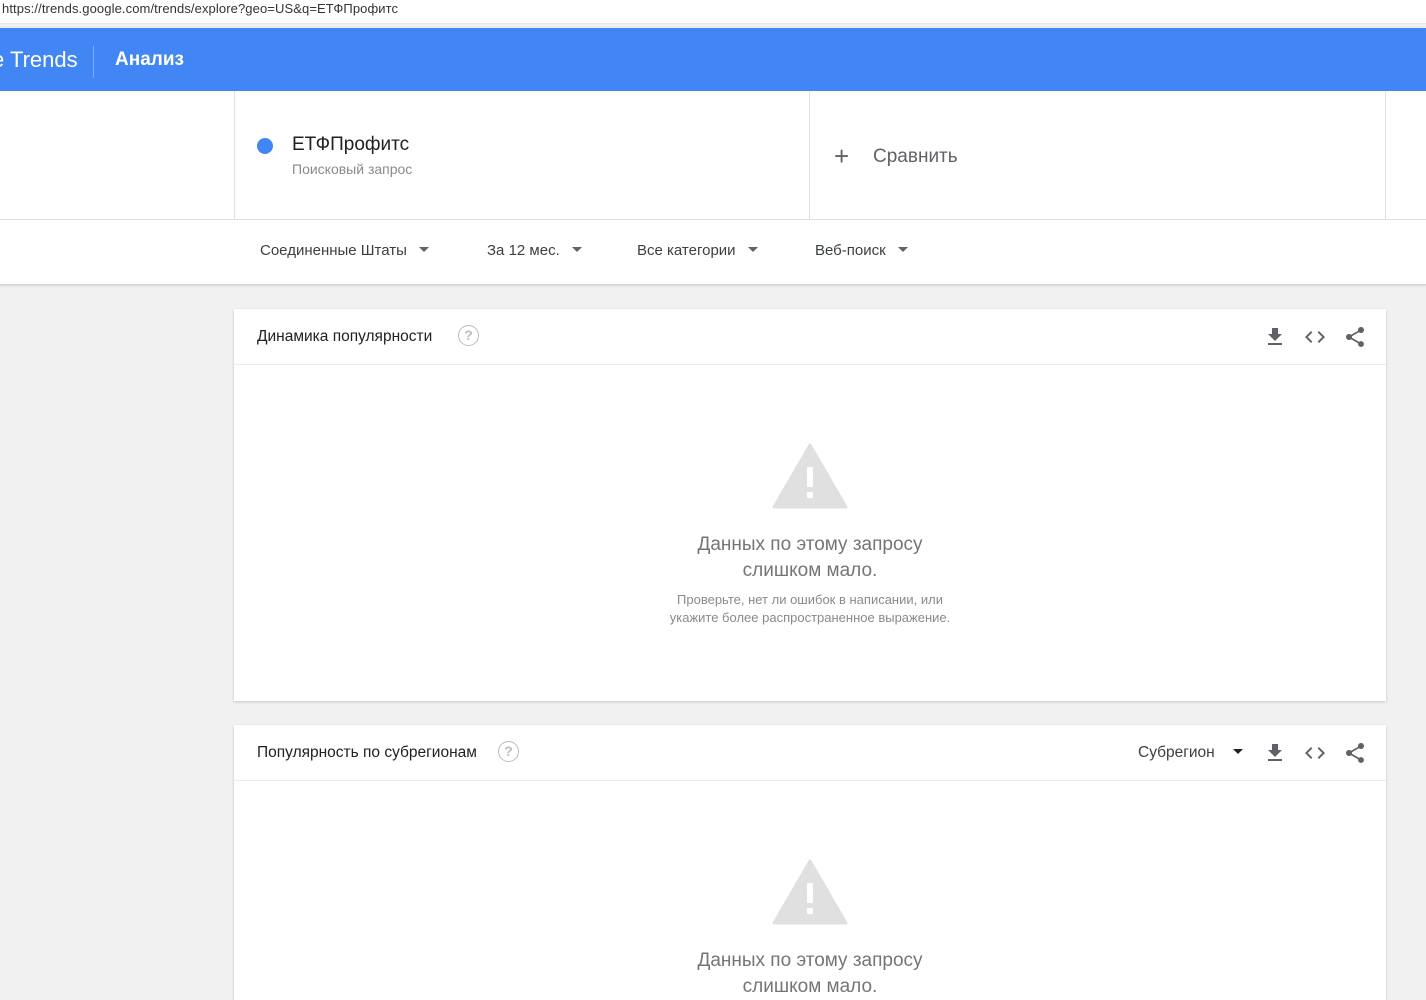 The image size is (1426, 1000). What do you see at coordinates (810, 753) in the screenshot?
I see `card-header: Популярность по субрегионам ? Субрегион` at bounding box center [810, 753].